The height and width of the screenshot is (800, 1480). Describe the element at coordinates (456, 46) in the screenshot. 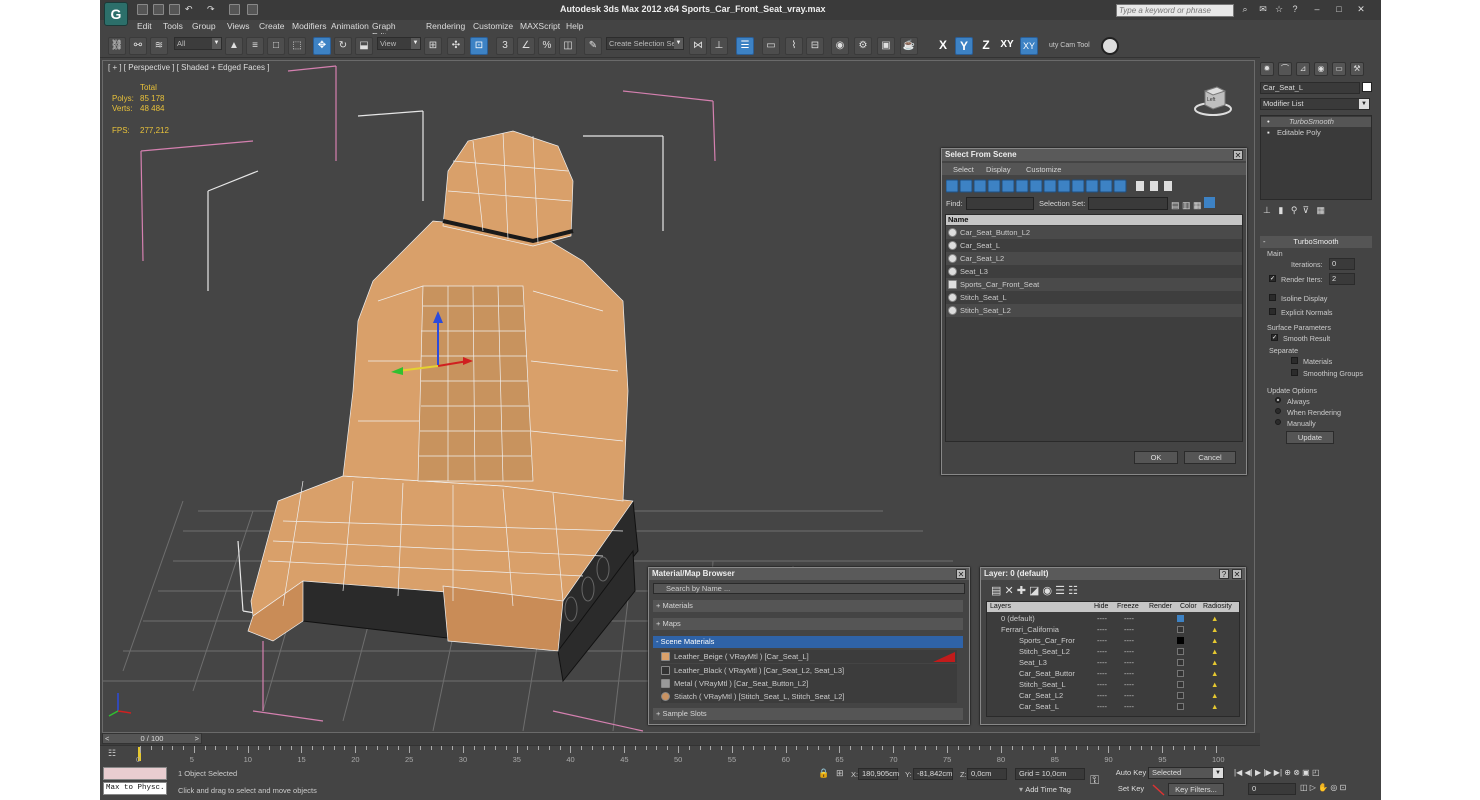

I see `select-and-manipulate-icon: ✣` at that location.